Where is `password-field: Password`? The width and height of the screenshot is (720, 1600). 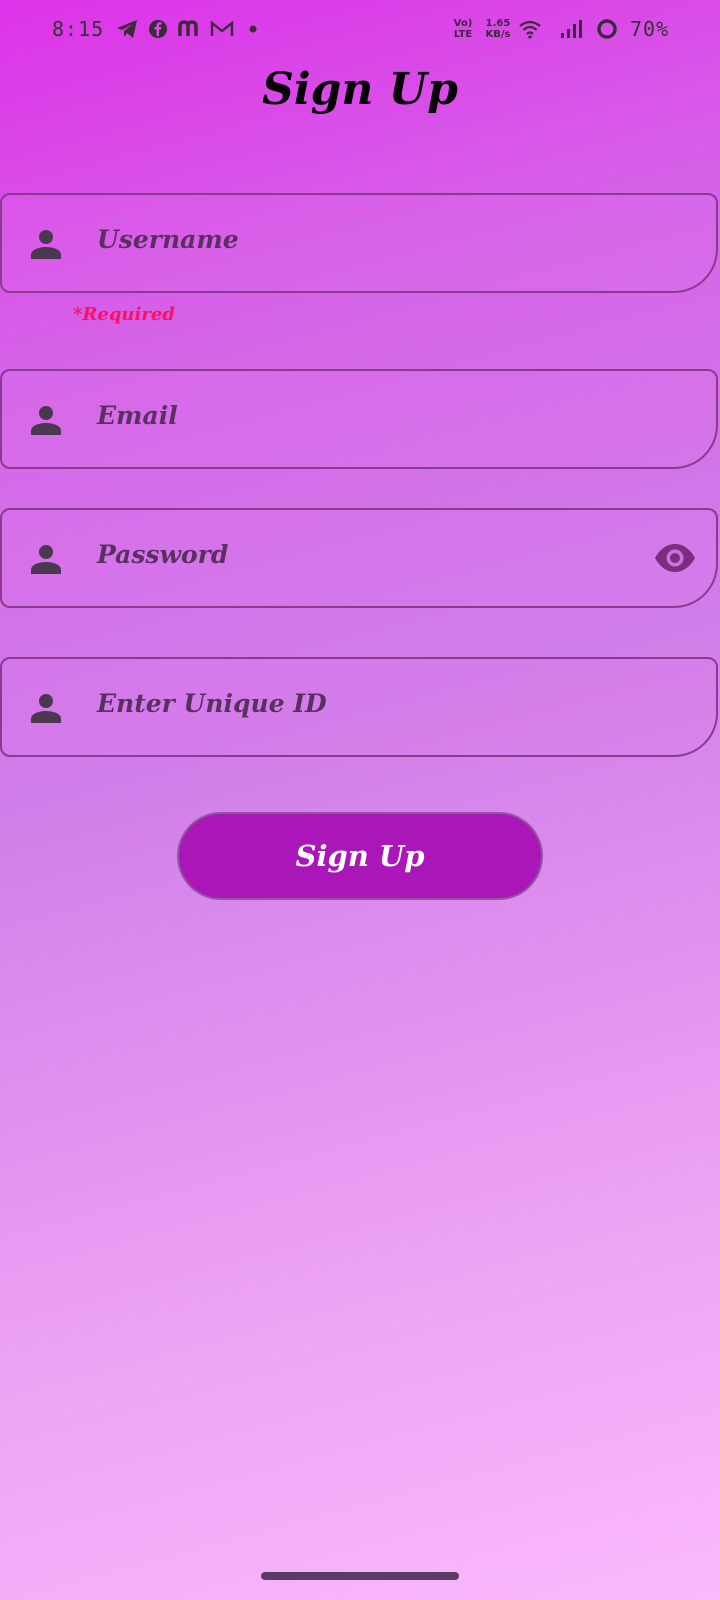
password-field: Password is located at coordinates (359, 558).